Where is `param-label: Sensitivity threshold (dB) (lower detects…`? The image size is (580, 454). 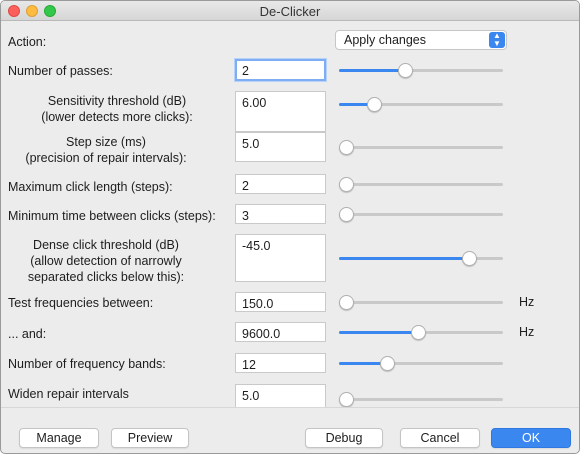 param-label: Sensitivity threshold (dB) (lower detects… is located at coordinates (117, 109).